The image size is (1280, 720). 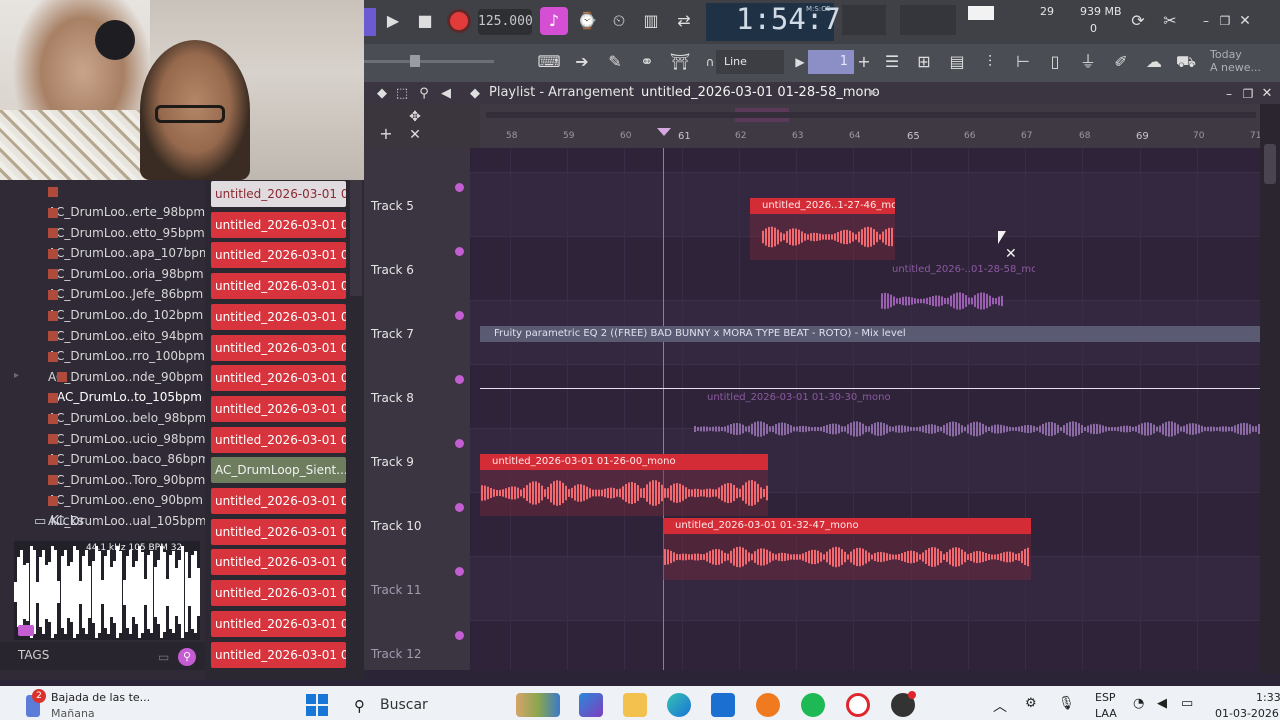 What do you see at coordinates (864, 20) in the screenshot?
I see `master-volume-slider` at bounding box center [864, 20].